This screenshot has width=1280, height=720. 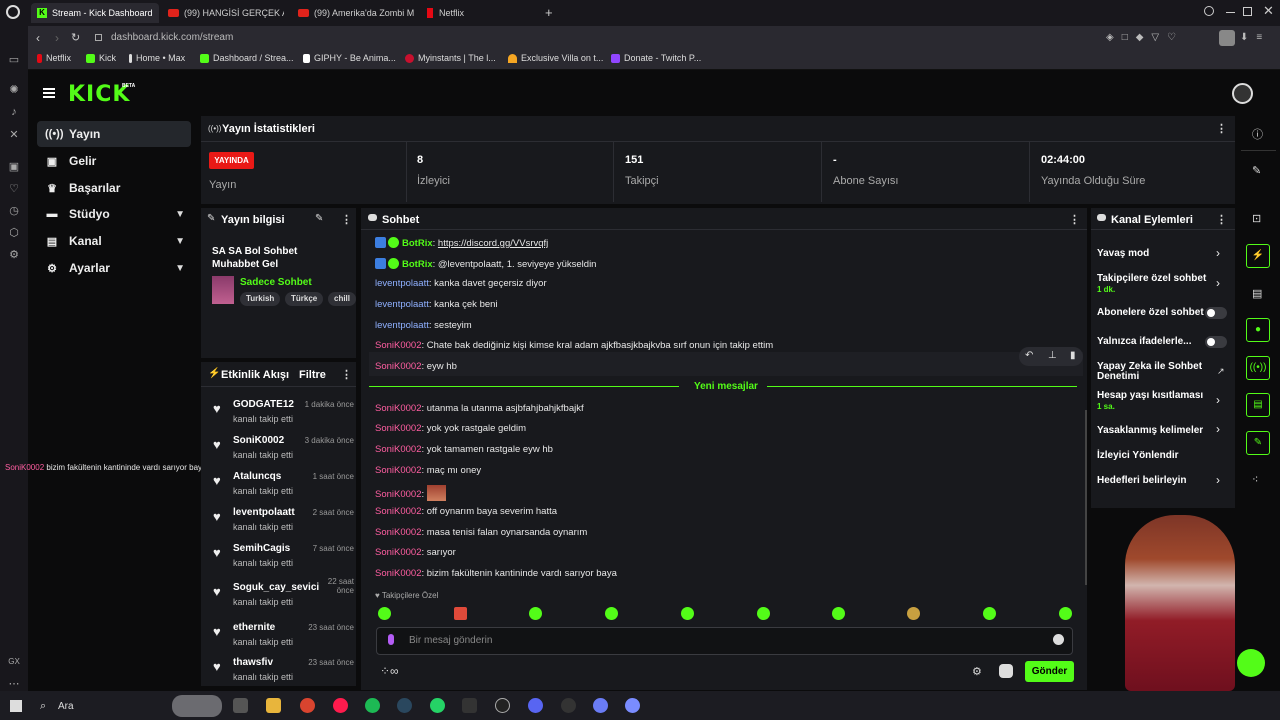 What do you see at coordinates (1138, 455) in the screenshot?
I see `action-raid: İzleyici Yönlendir` at bounding box center [1138, 455].